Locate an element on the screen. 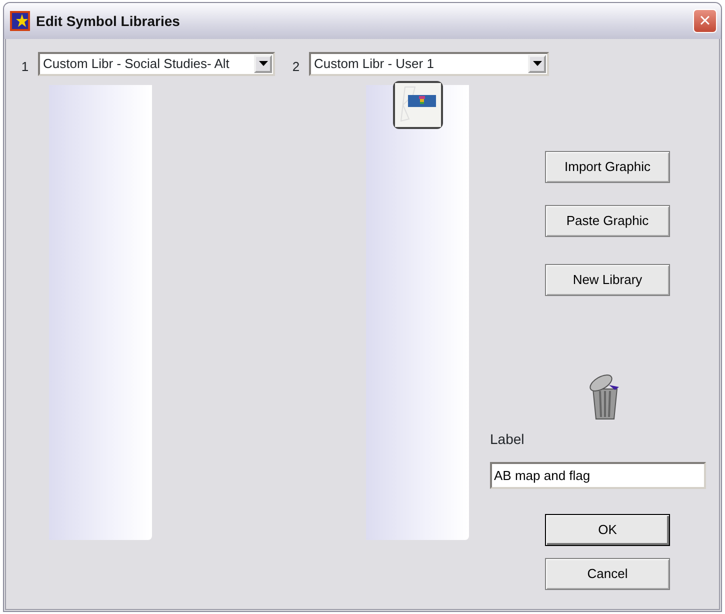  library-dropdown: Custom Libr - Social Studies- Alt is located at coordinates (156, 64).